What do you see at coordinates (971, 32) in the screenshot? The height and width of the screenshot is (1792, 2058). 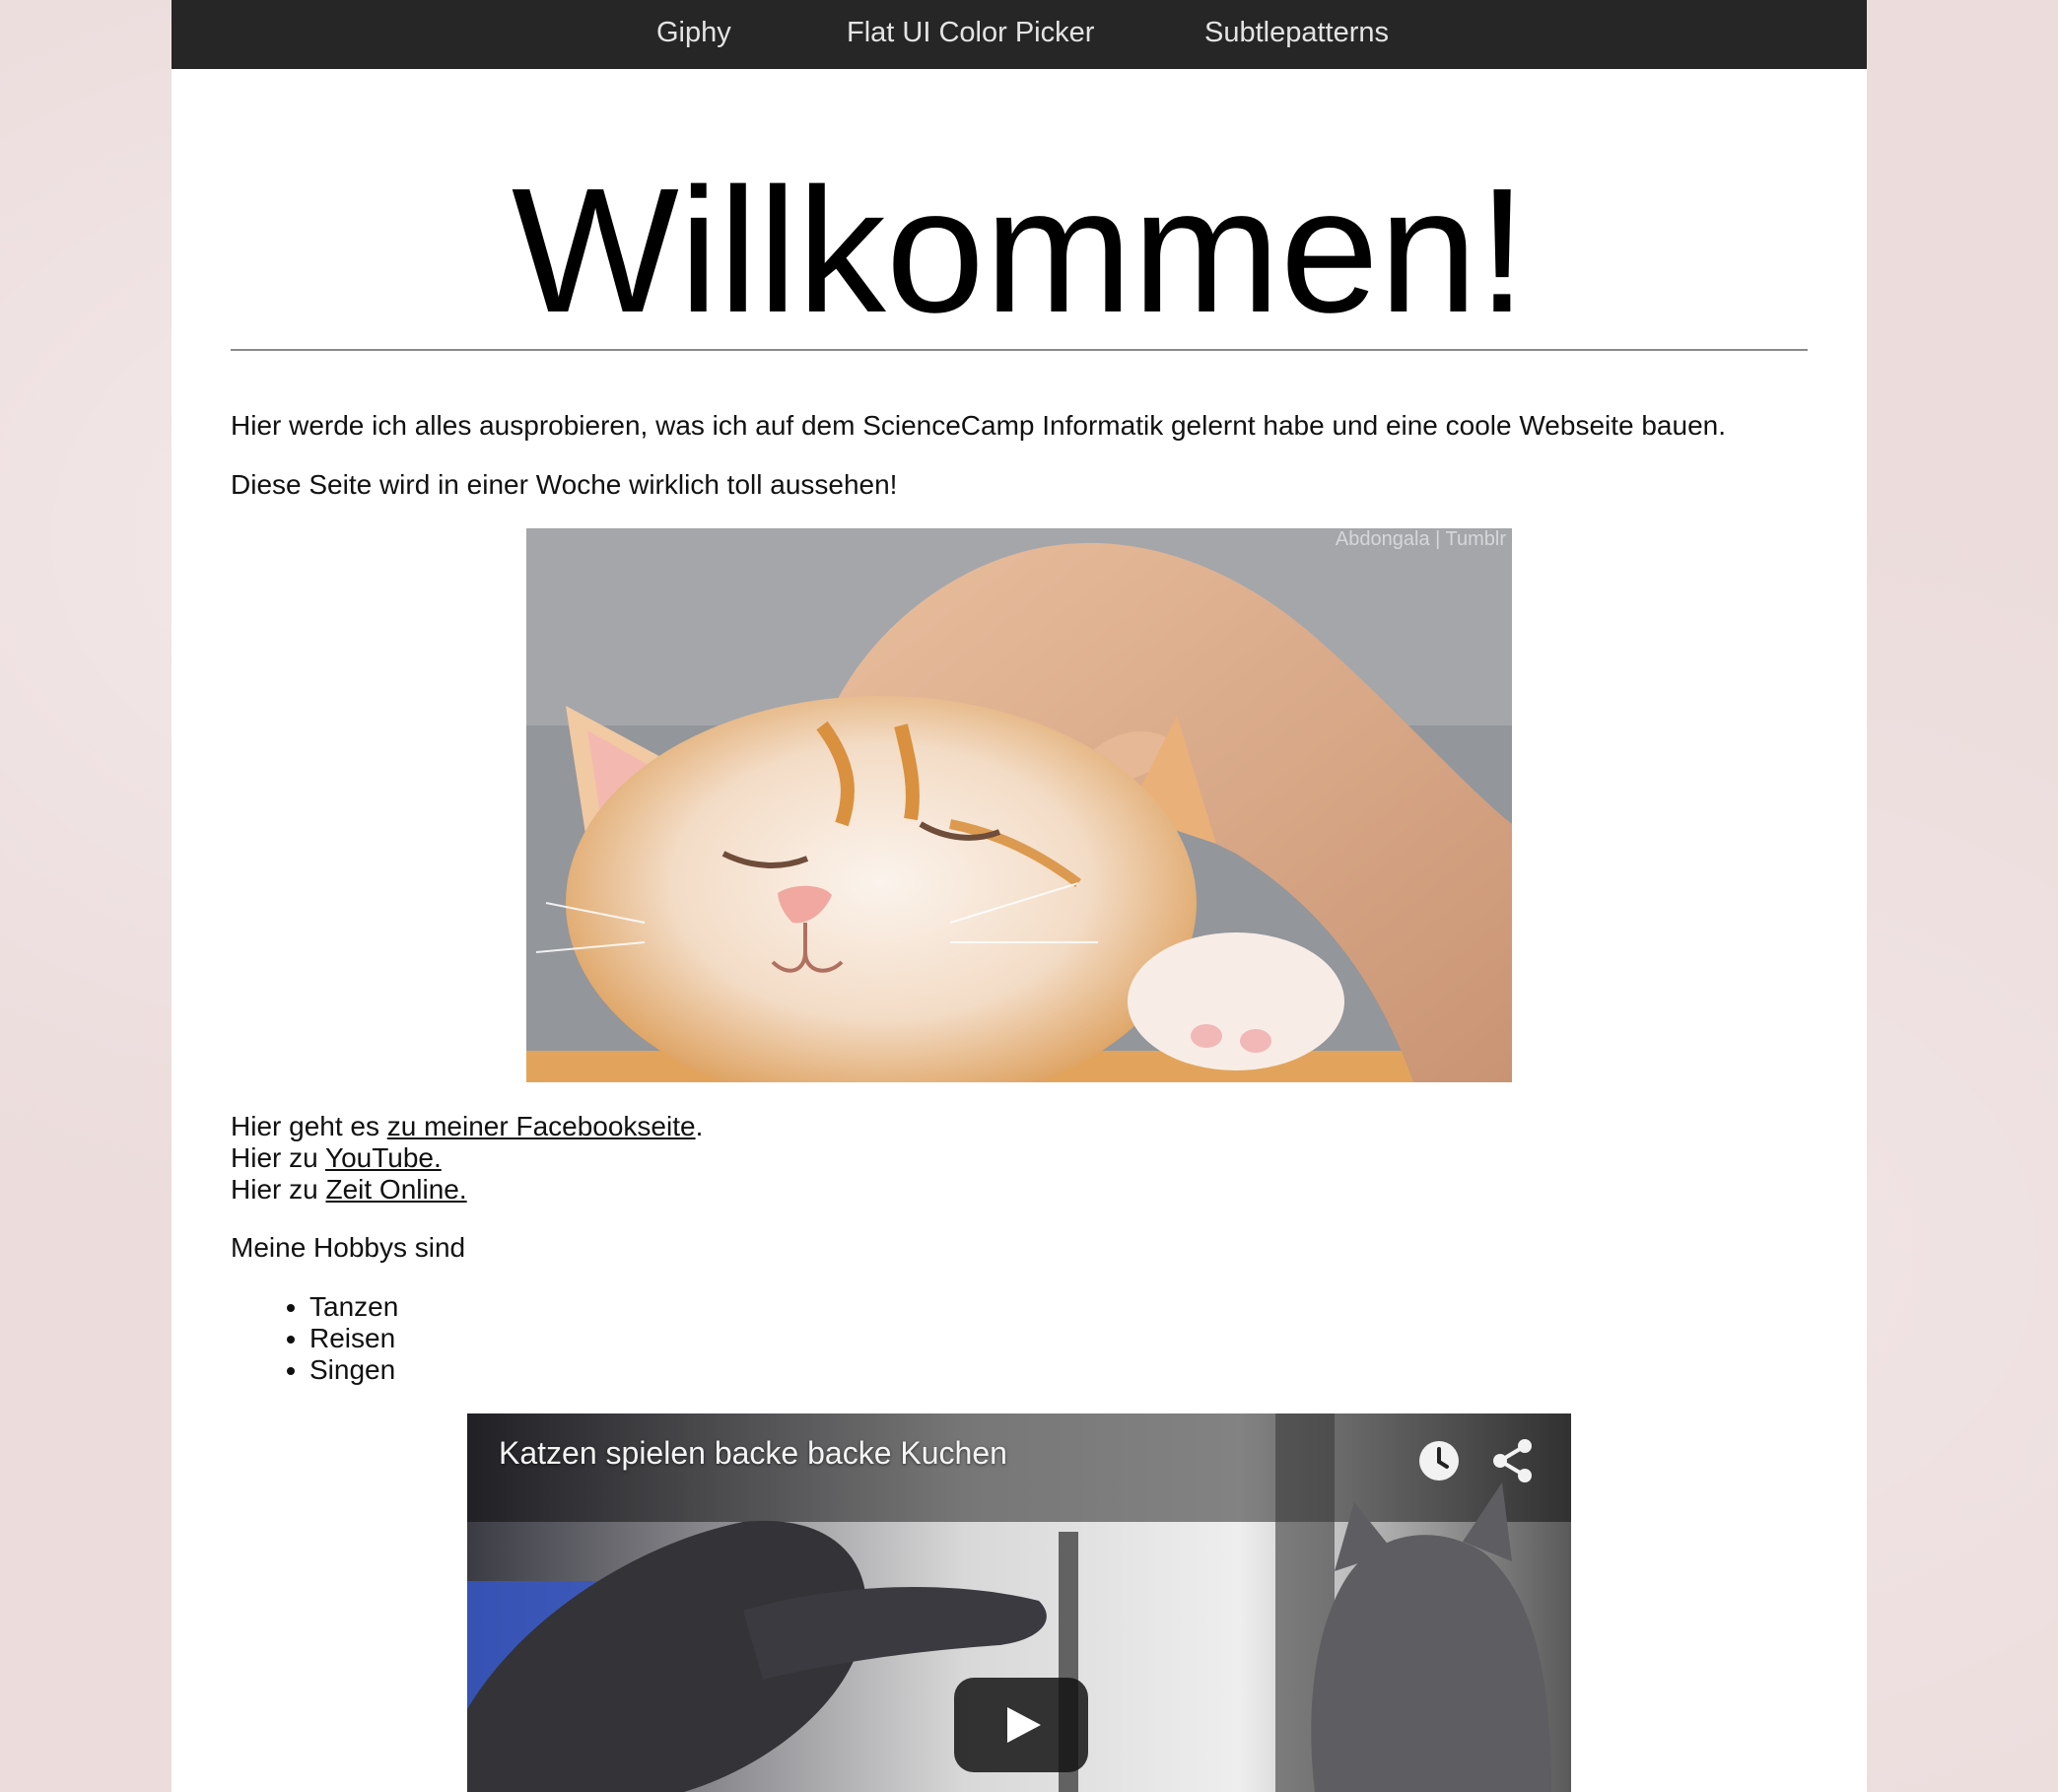 I see `nav-link-flat-ui-color-picker: Flat UI Color Picker` at bounding box center [971, 32].